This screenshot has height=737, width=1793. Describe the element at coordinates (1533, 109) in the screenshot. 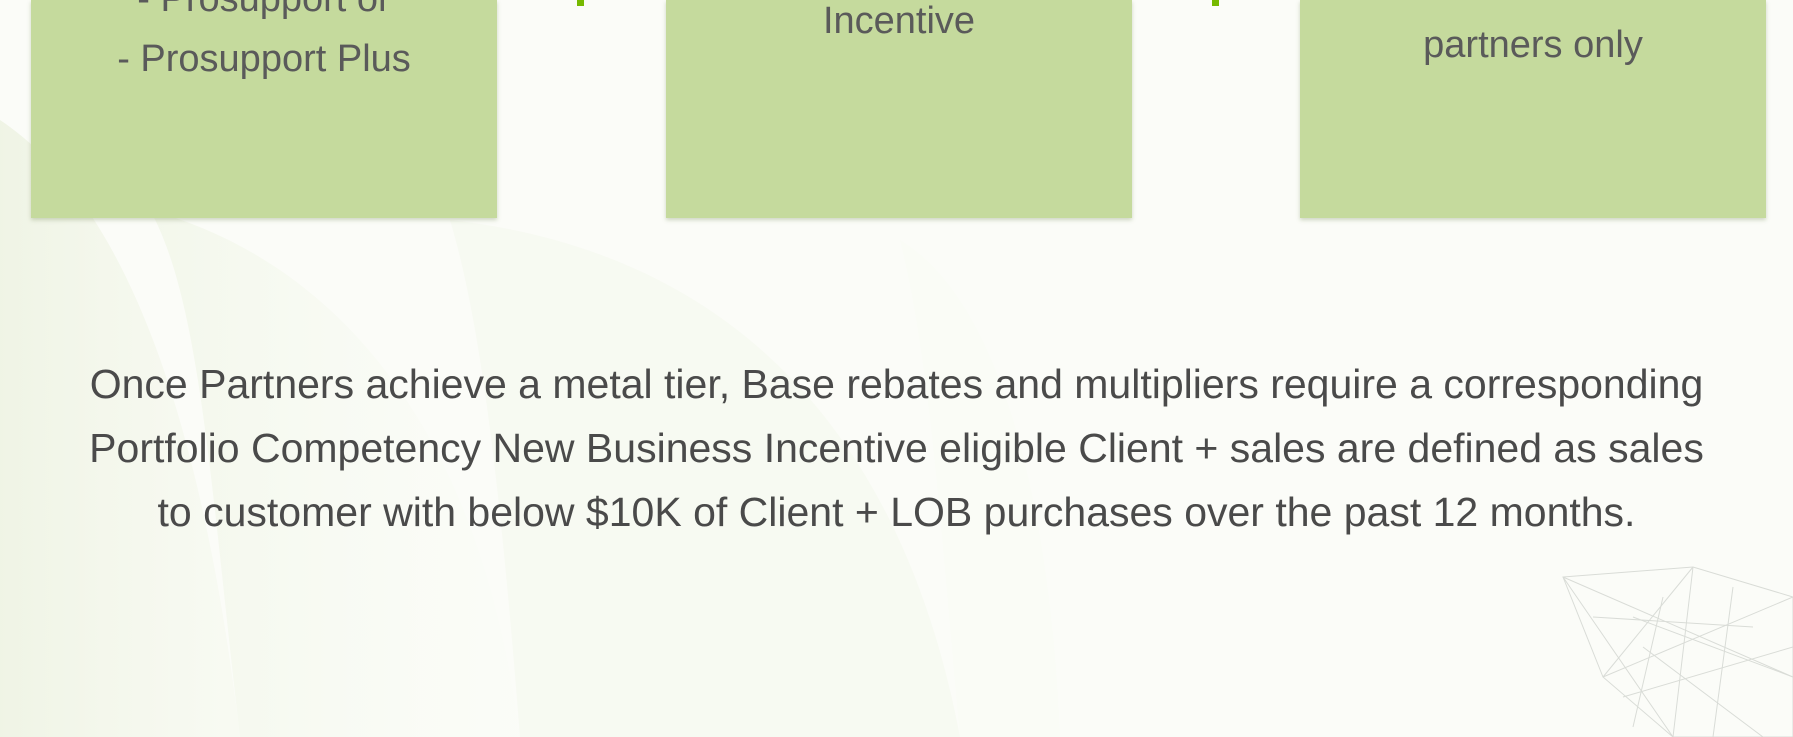

I see `feature-box-partners: partners only` at that location.